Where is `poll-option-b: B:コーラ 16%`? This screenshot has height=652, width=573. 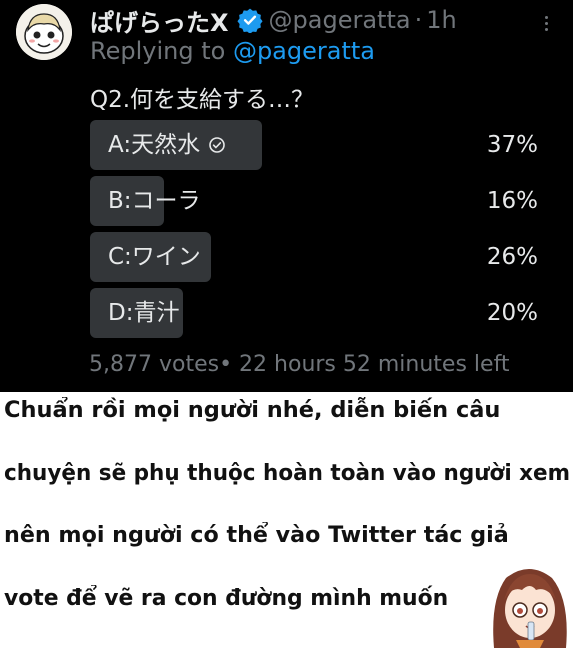 poll-option-b: B:コーラ 16% is located at coordinates (315, 201).